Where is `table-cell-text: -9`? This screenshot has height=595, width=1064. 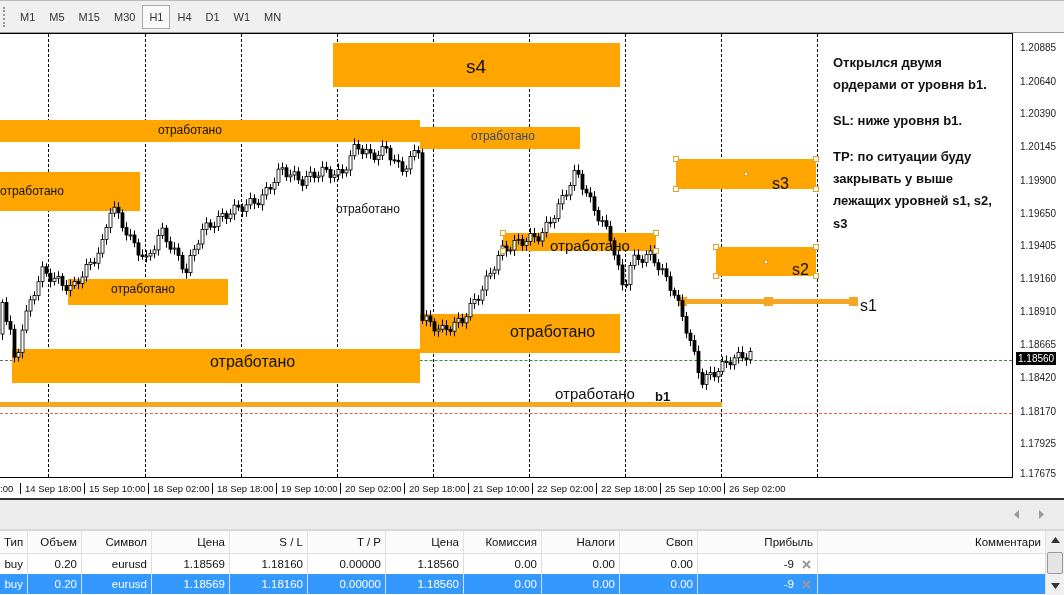 table-cell-text: -9 is located at coordinates (788, 584).